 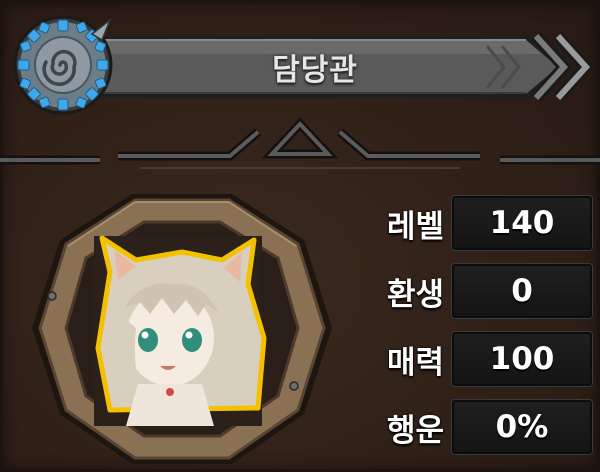 I want to click on stat-row-charm: 매력 100, so click(x=474, y=359).